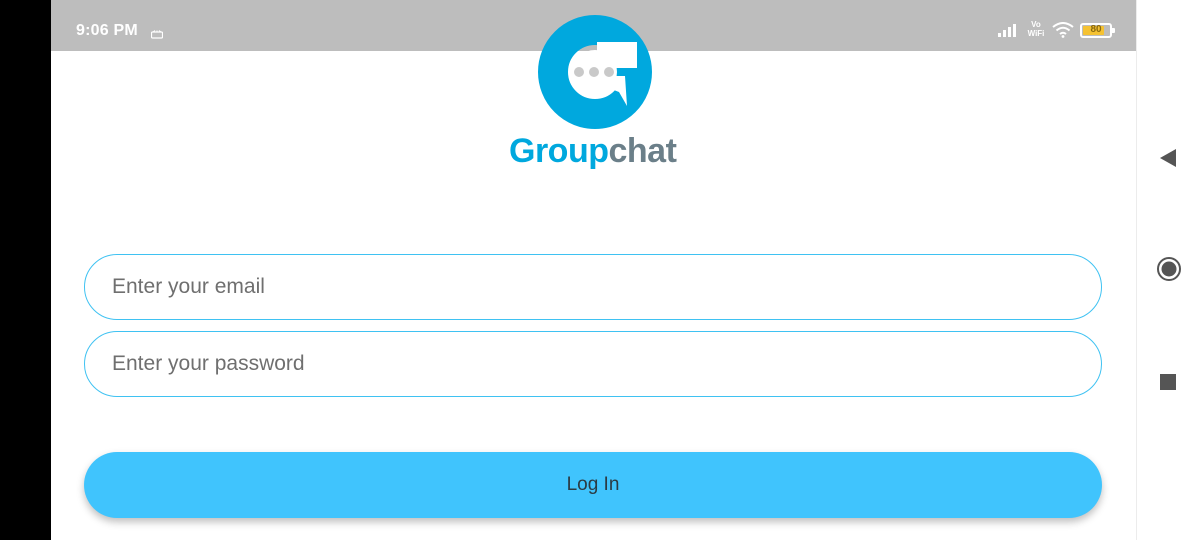 The image size is (1200, 540). Describe the element at coordinates (1009, 32) in the screenshot. I see `signal-icon` at that location.